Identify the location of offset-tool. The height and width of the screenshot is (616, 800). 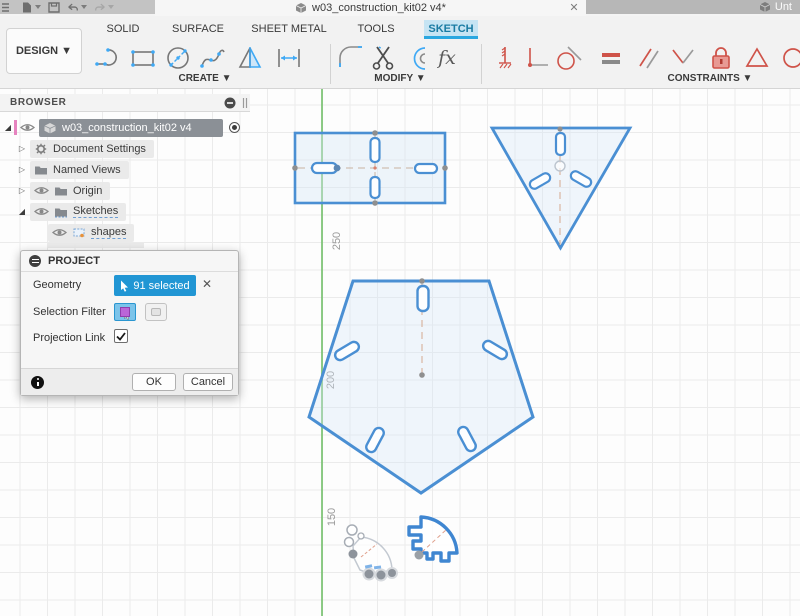
(415, 58).